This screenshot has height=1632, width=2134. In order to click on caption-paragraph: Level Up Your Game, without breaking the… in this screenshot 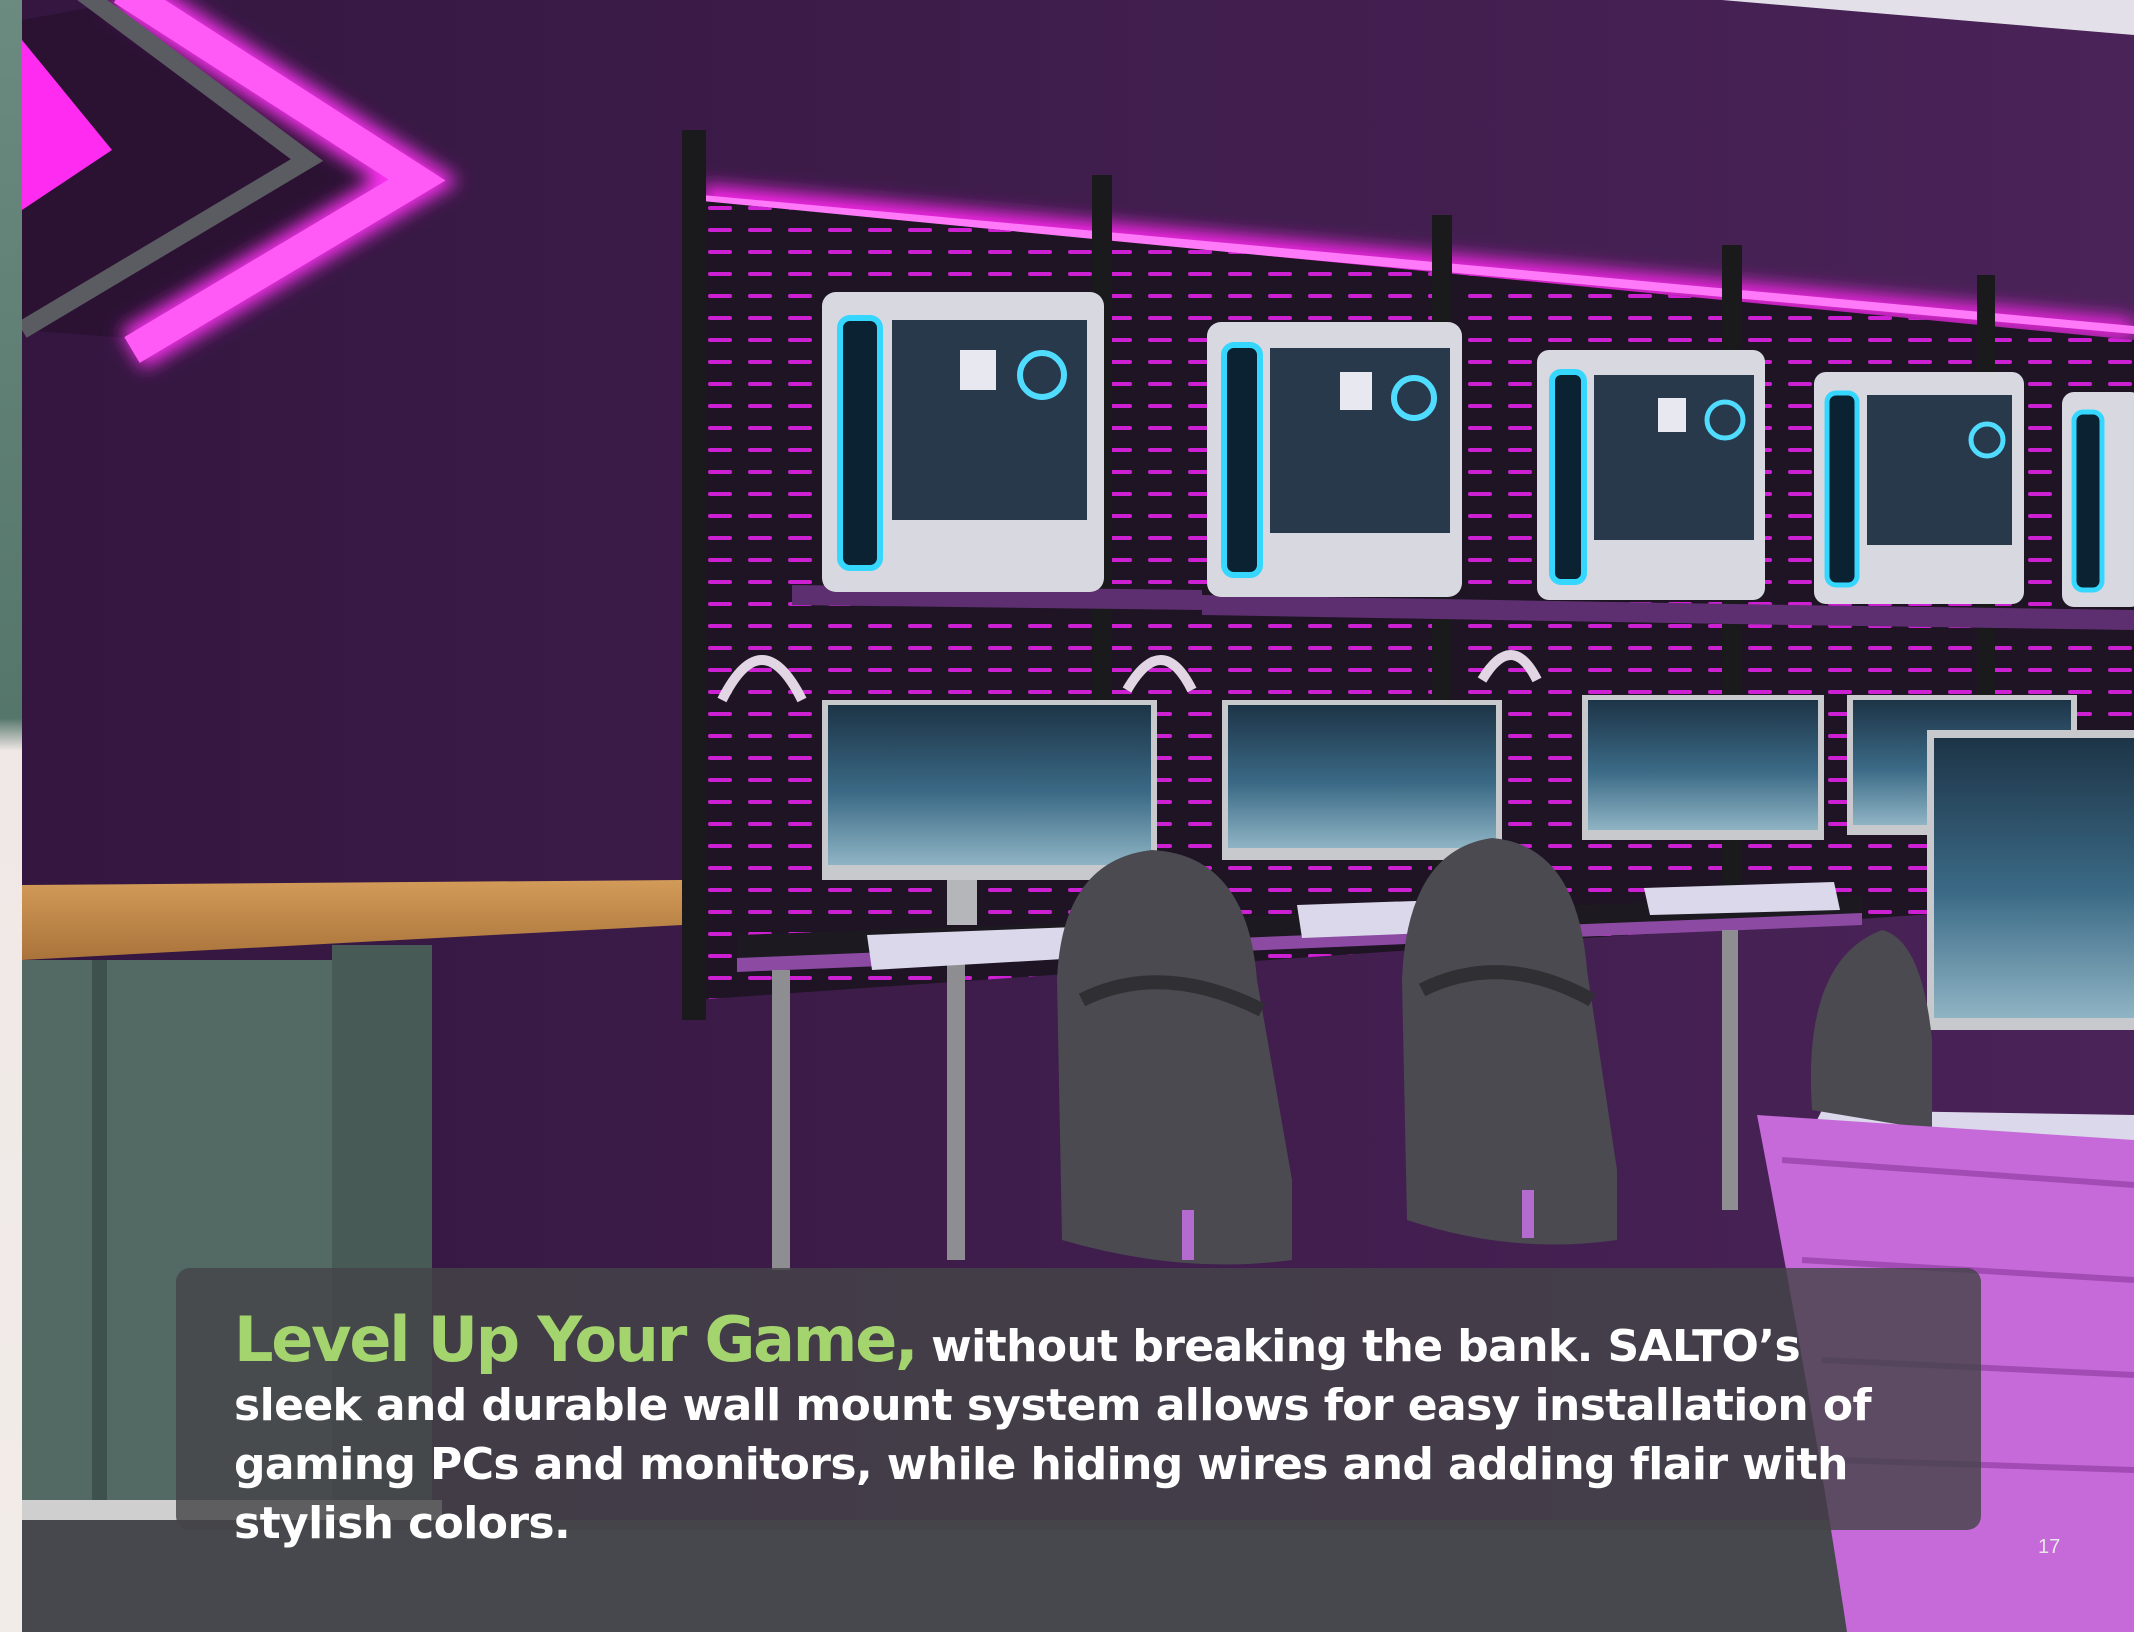, I will do `click(1078, 1431)`.